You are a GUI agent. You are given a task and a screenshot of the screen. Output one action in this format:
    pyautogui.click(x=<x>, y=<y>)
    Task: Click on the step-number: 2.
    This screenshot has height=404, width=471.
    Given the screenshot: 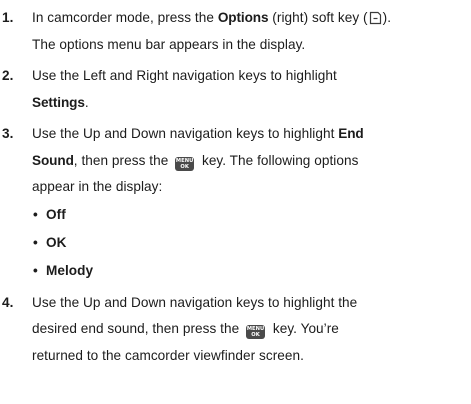 What is the action you would take?
    pyautogui.click(x=8, y=75)
    